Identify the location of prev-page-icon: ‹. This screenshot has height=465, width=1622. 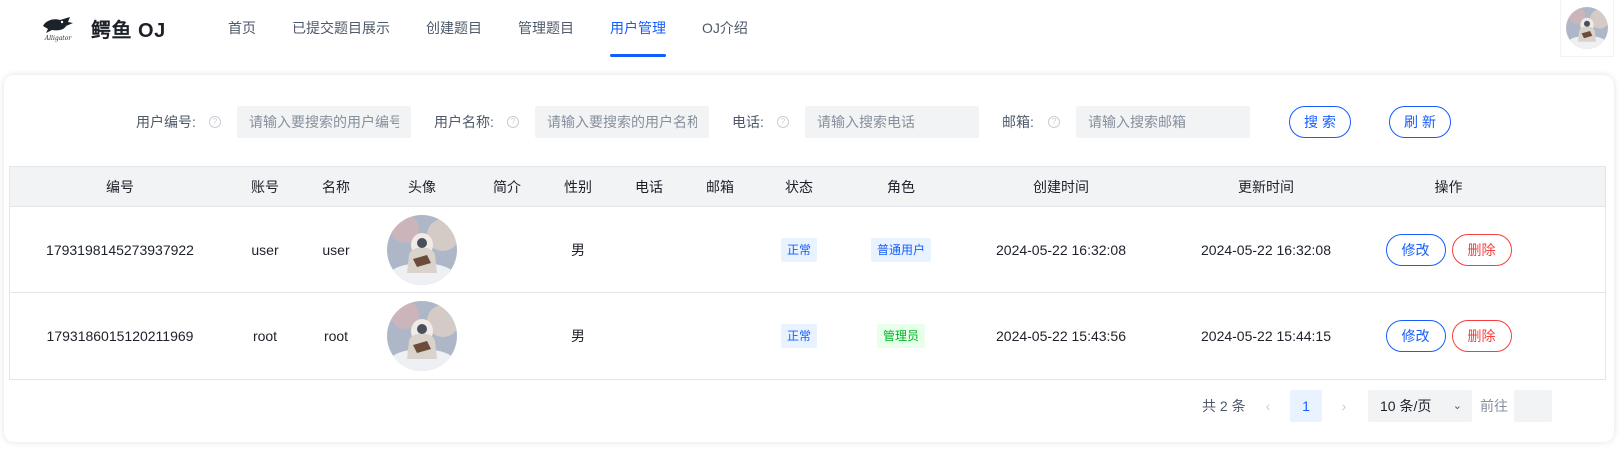
(1268, 406).